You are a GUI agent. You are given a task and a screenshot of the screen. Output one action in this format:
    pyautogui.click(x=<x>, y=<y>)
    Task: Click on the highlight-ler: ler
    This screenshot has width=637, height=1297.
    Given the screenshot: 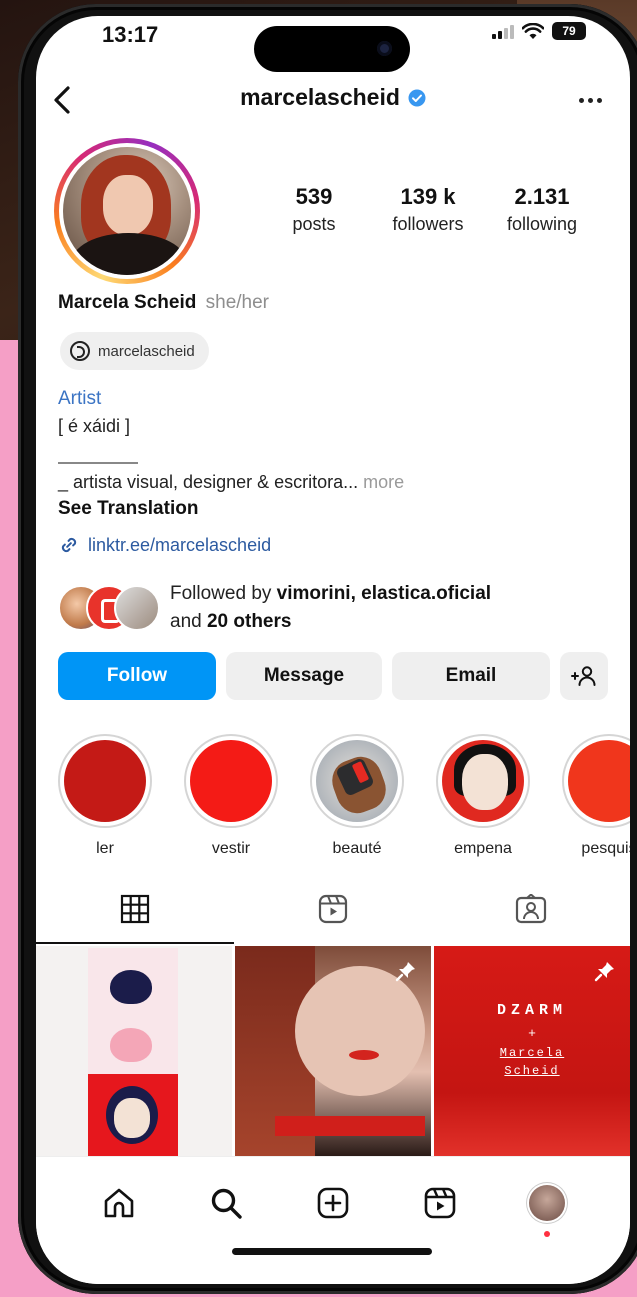 What is the action you would take?
    pyautogui.click(x=105, y=796)
    